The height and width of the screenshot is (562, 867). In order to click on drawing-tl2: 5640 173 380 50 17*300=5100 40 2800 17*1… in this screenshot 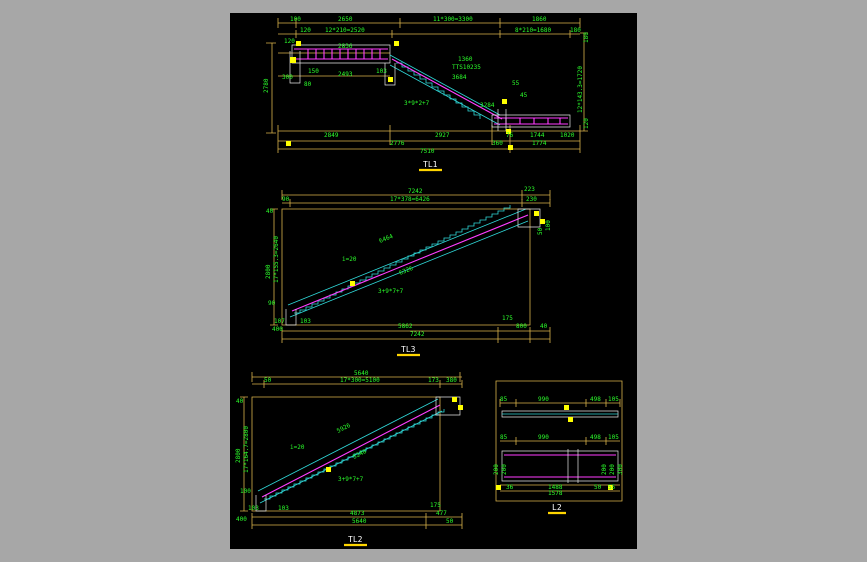, I will do `click(349, 458)`.